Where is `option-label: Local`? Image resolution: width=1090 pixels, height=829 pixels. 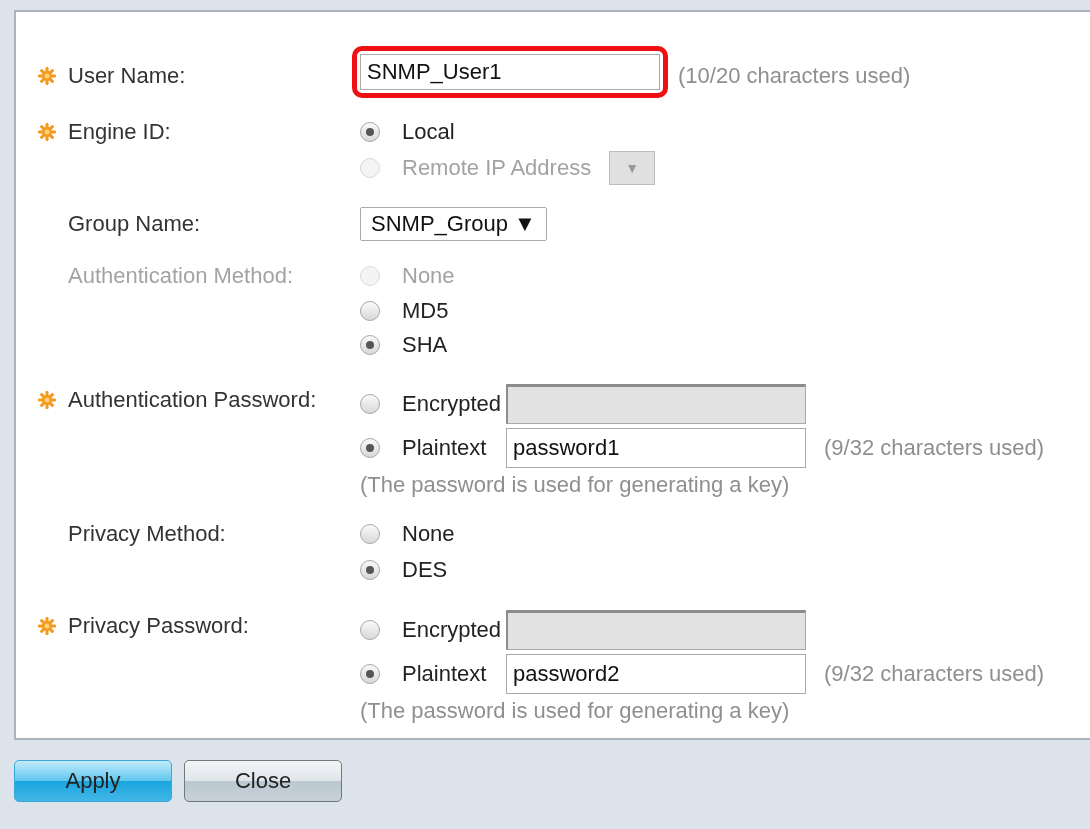
option-label: Local is located at coordinates (428, 132).